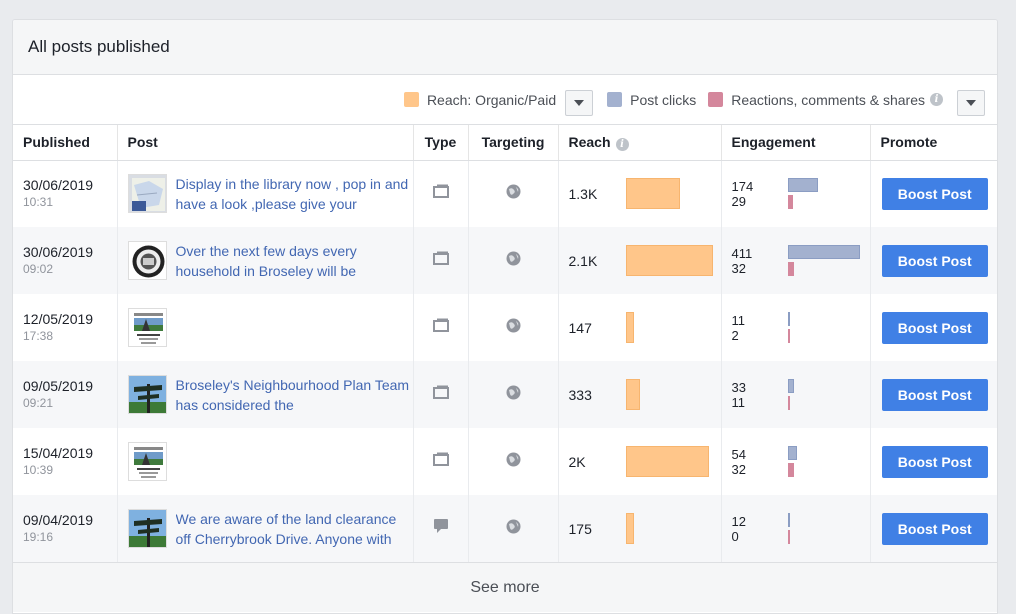 This screenshot has width=1016, height=614. I want to click on legend-reactions-label: Reactions, comments & shares, so click(828, 99).